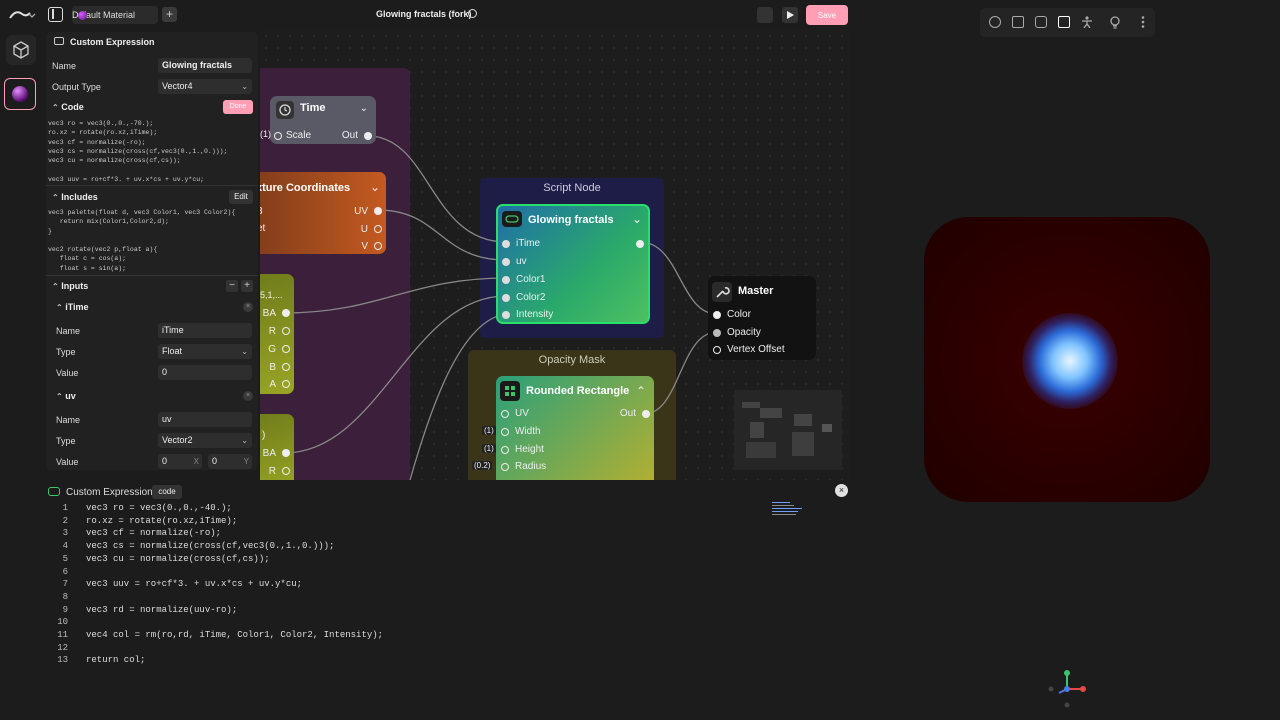 The height and width of the screenshot is (720, 1280). Describe the element at coordinates (717, 350) in the screenshot. I see `port-vertex-offset` at that location.